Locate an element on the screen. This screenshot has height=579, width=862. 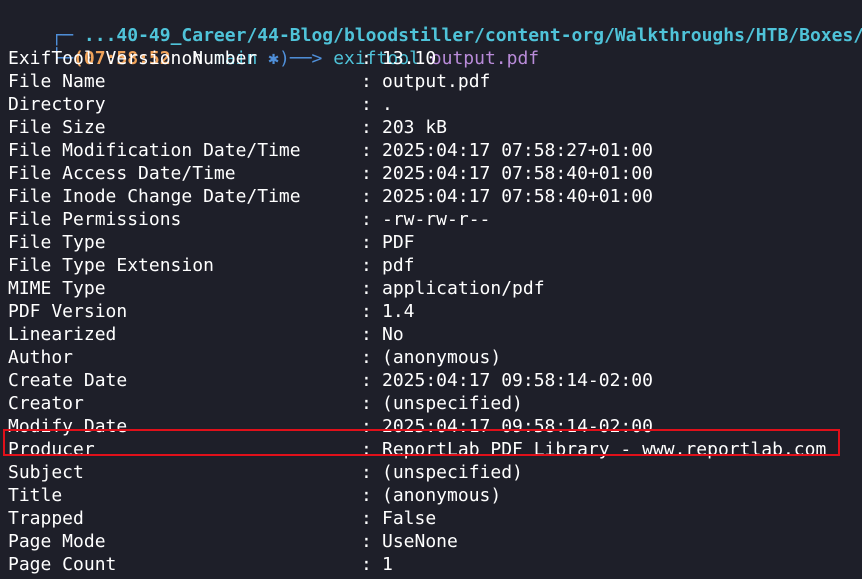
output-row-value: . is located at coordinates (387, 104).